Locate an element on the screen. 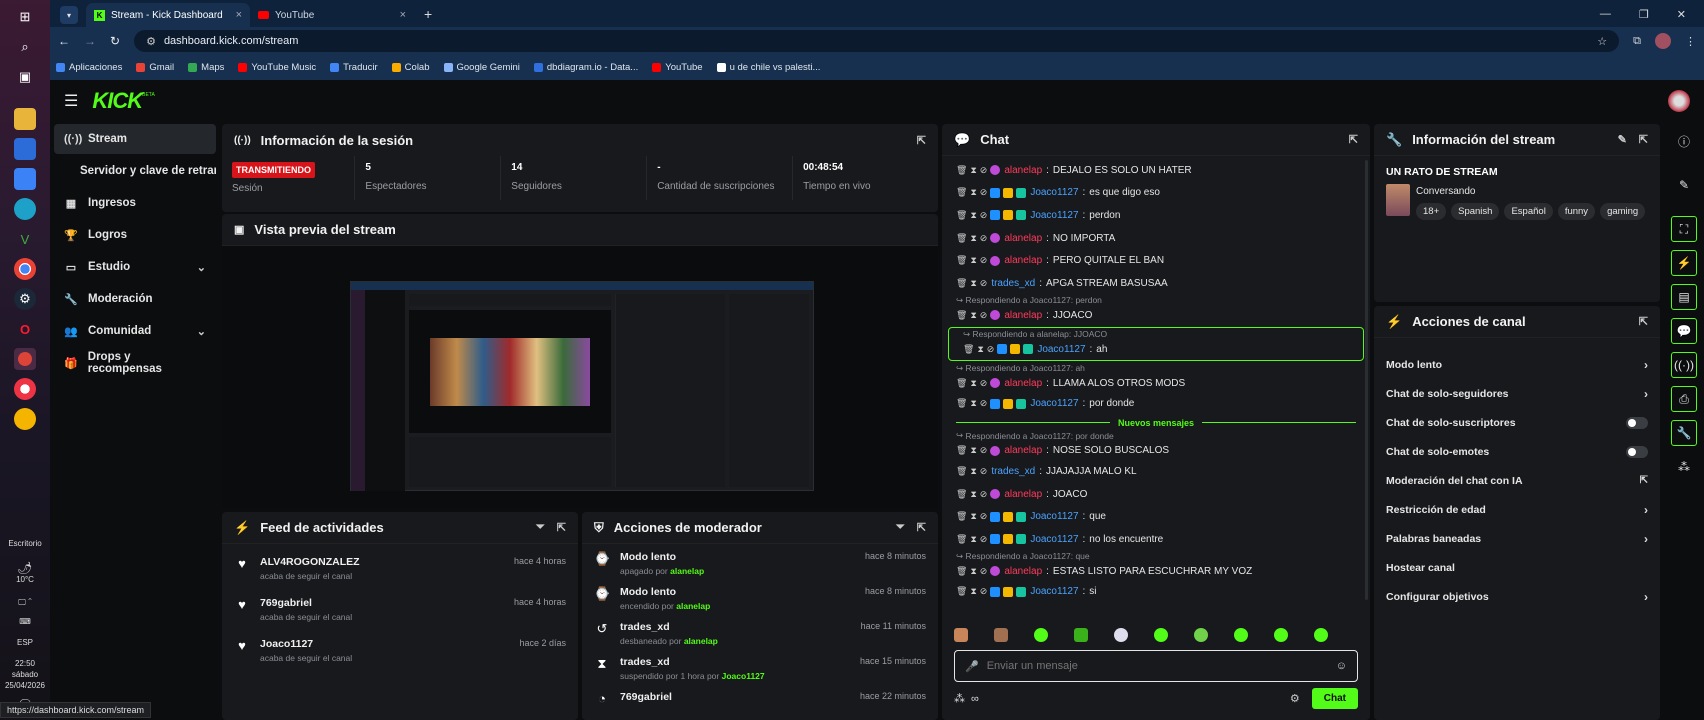  user-avatar is located at coordinates (1679, 101).